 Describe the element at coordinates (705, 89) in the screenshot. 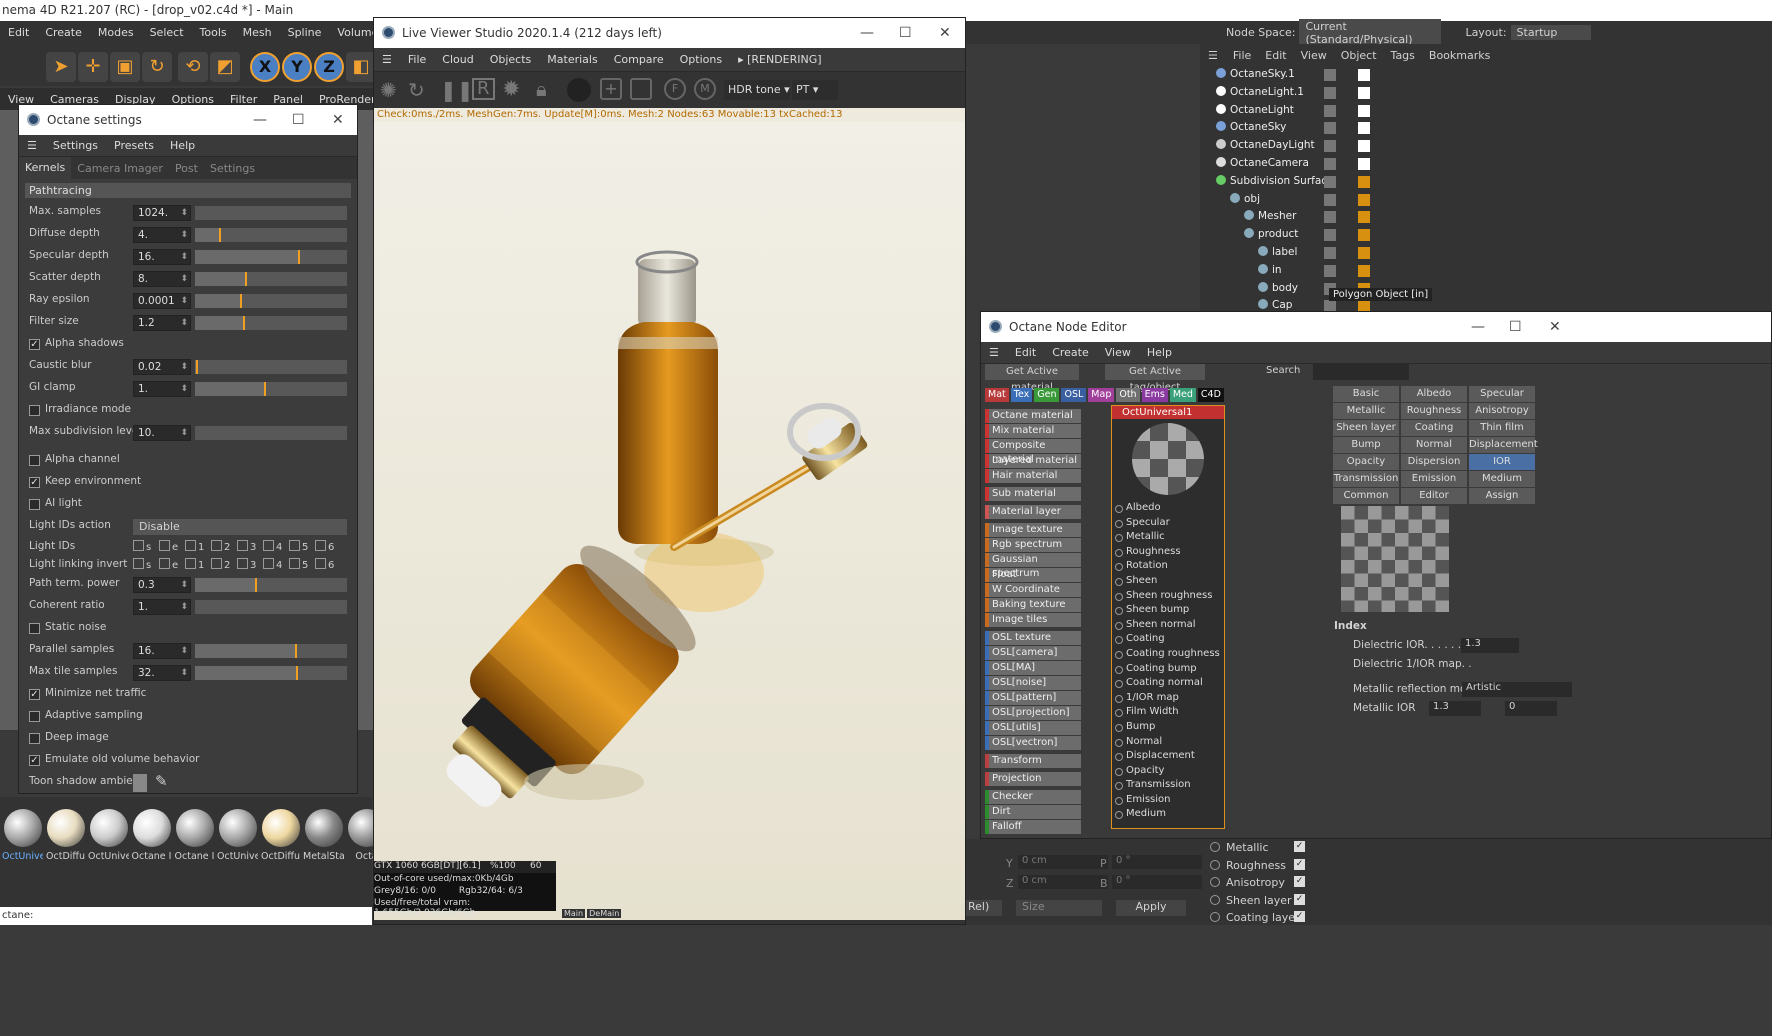

I see `material-pick-icon: M` at that location.